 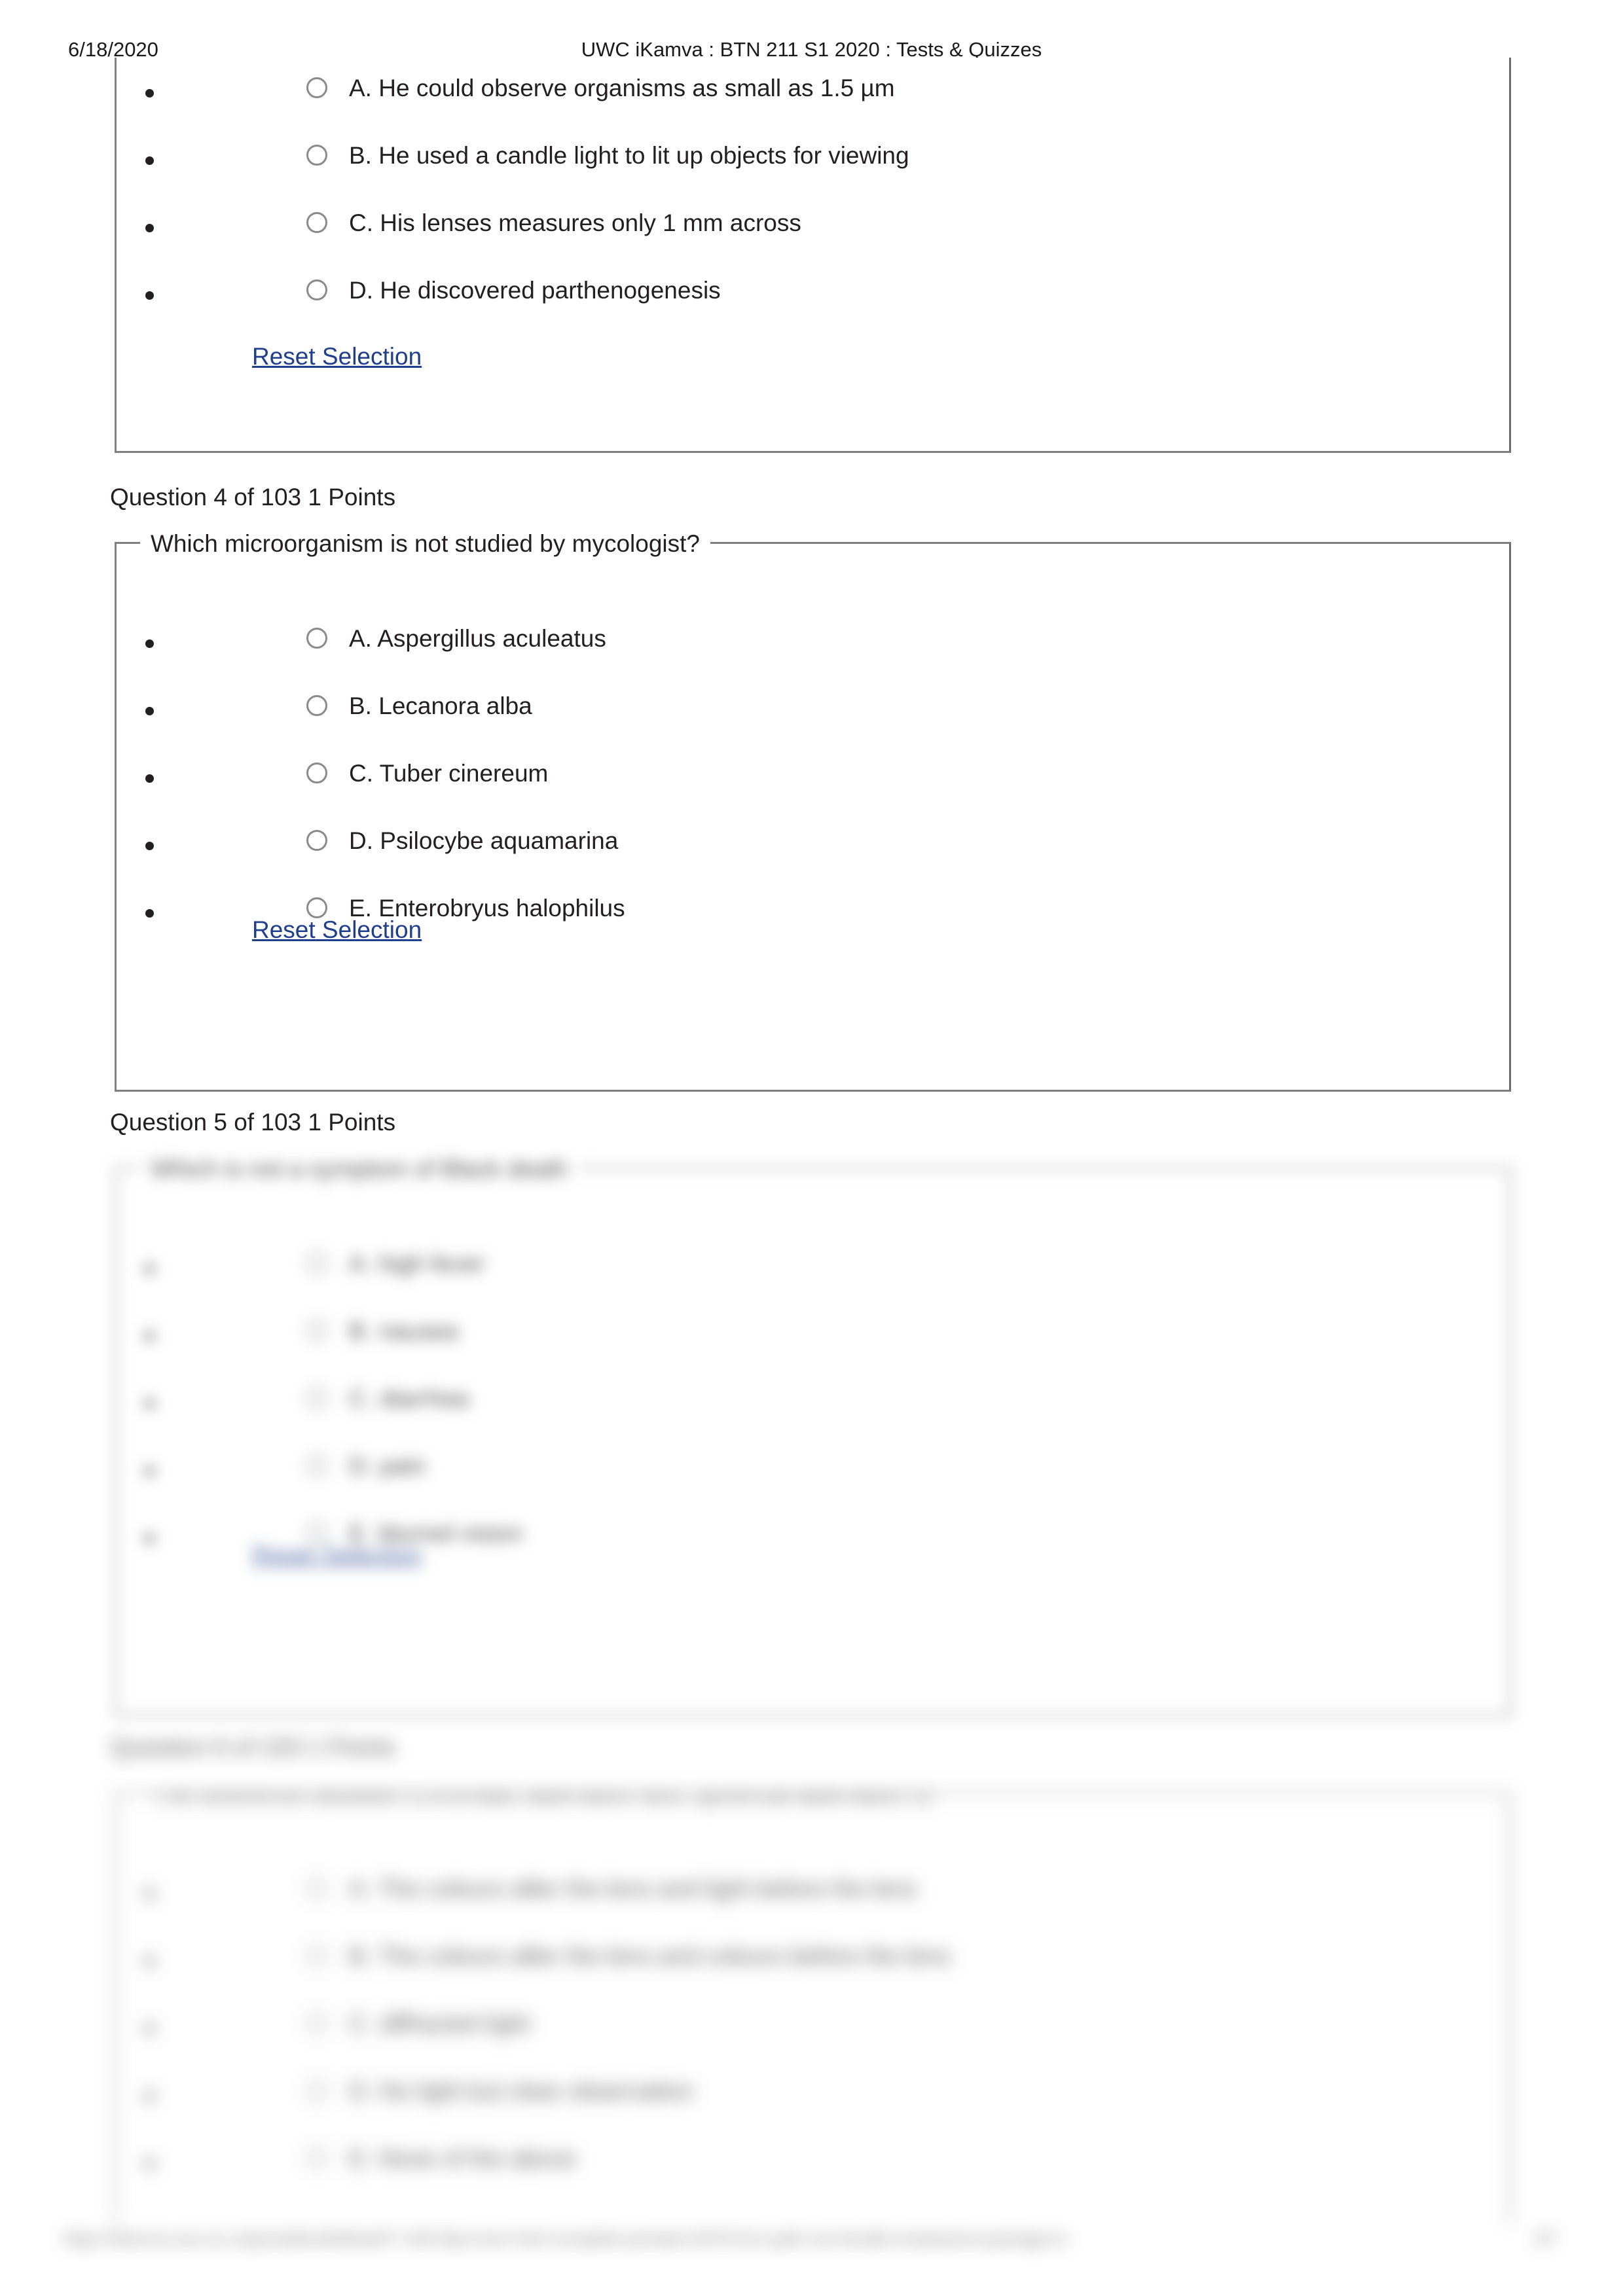 What do you see at coordinates (253, 1747) in the screenshot?
I see `question-meta-6: Question 6 of 103 1 Points` at bounding box center [253, 1747].